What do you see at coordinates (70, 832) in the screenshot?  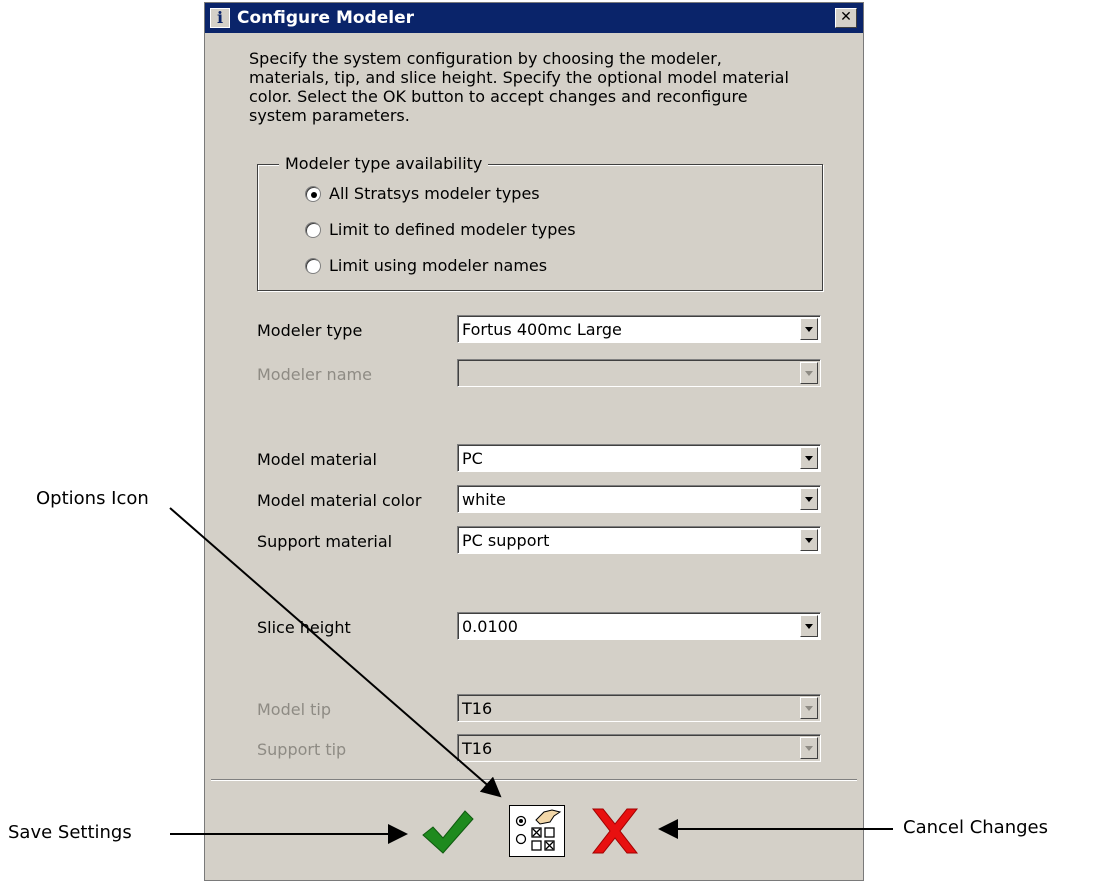 I see `save-callout-label: Save Settings` at bounding box center [70, 832].